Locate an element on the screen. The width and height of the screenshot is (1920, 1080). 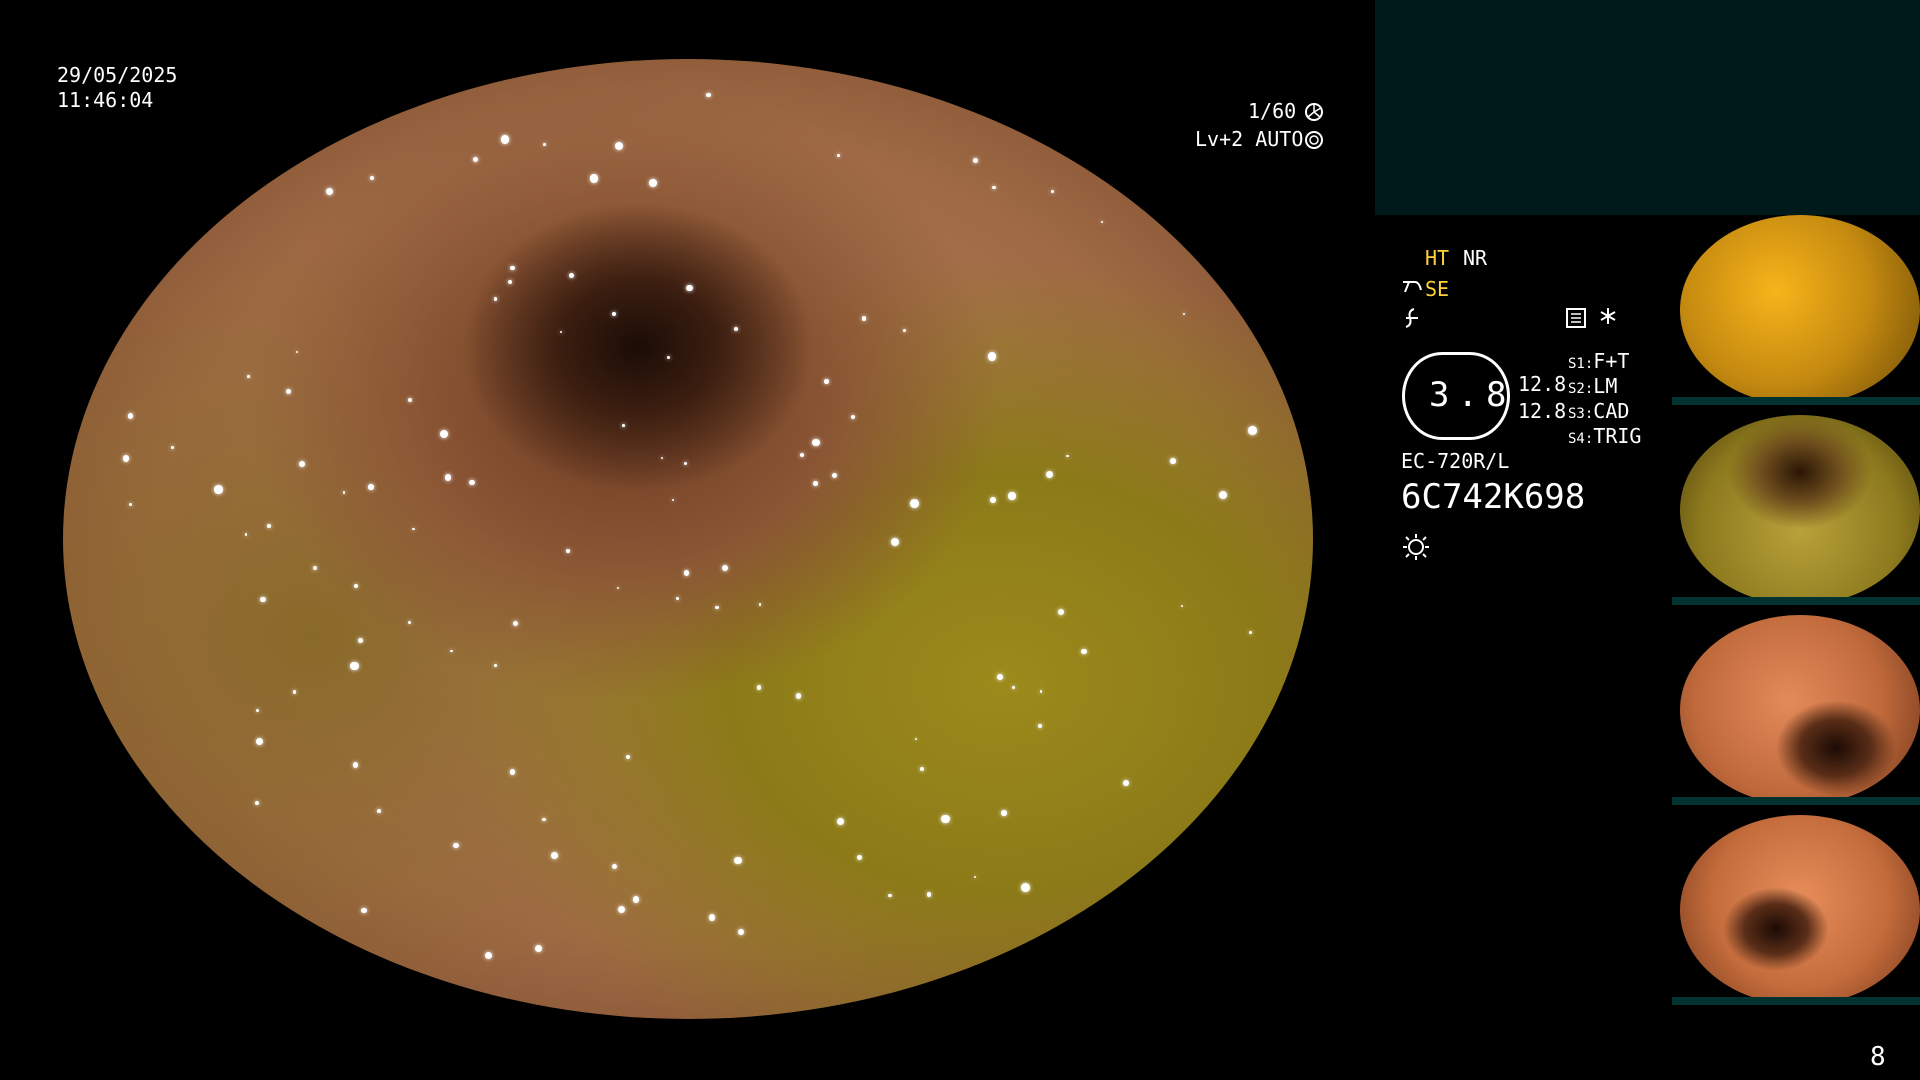
ht-indicator: HT is located at coordinates (1437, 258).